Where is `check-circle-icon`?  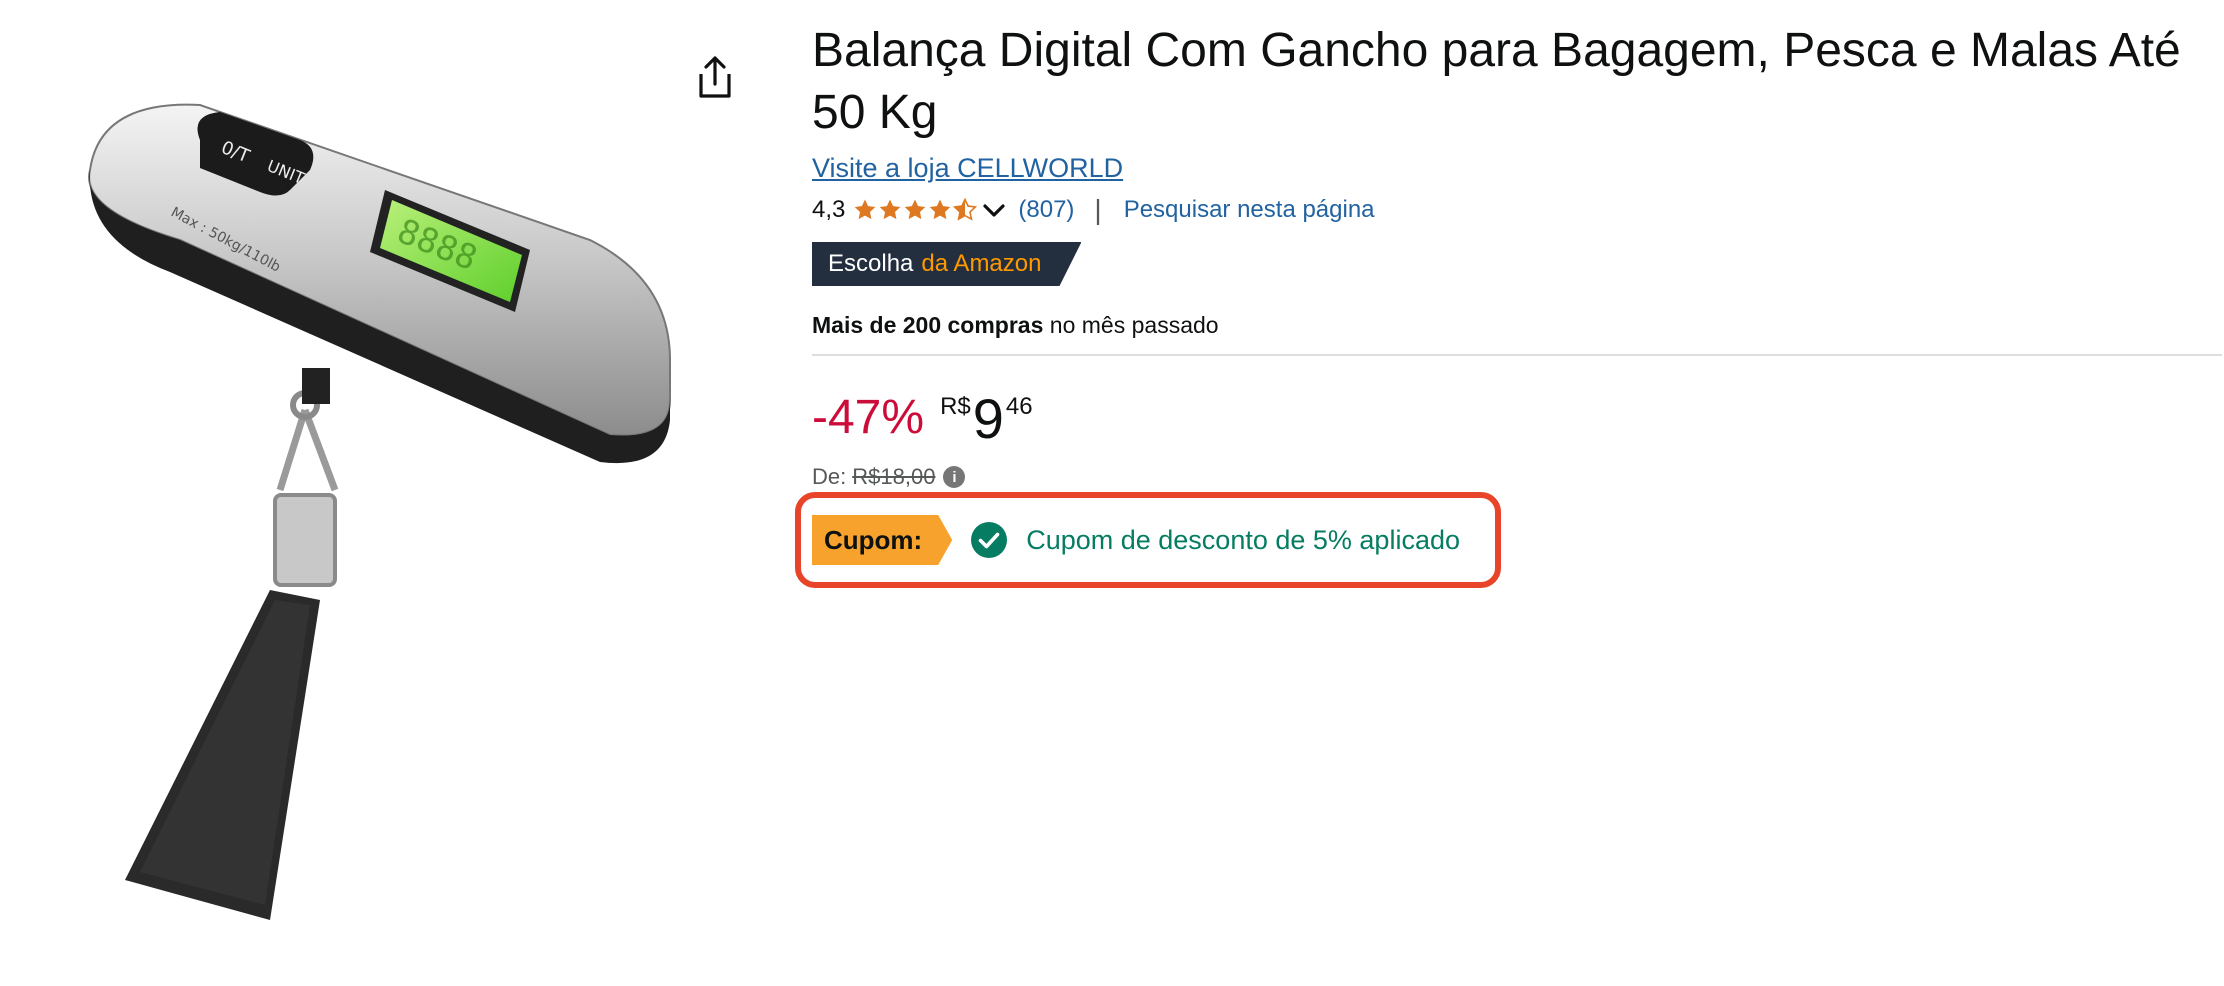
check-circle-icon is located at coordinates (989, 540).